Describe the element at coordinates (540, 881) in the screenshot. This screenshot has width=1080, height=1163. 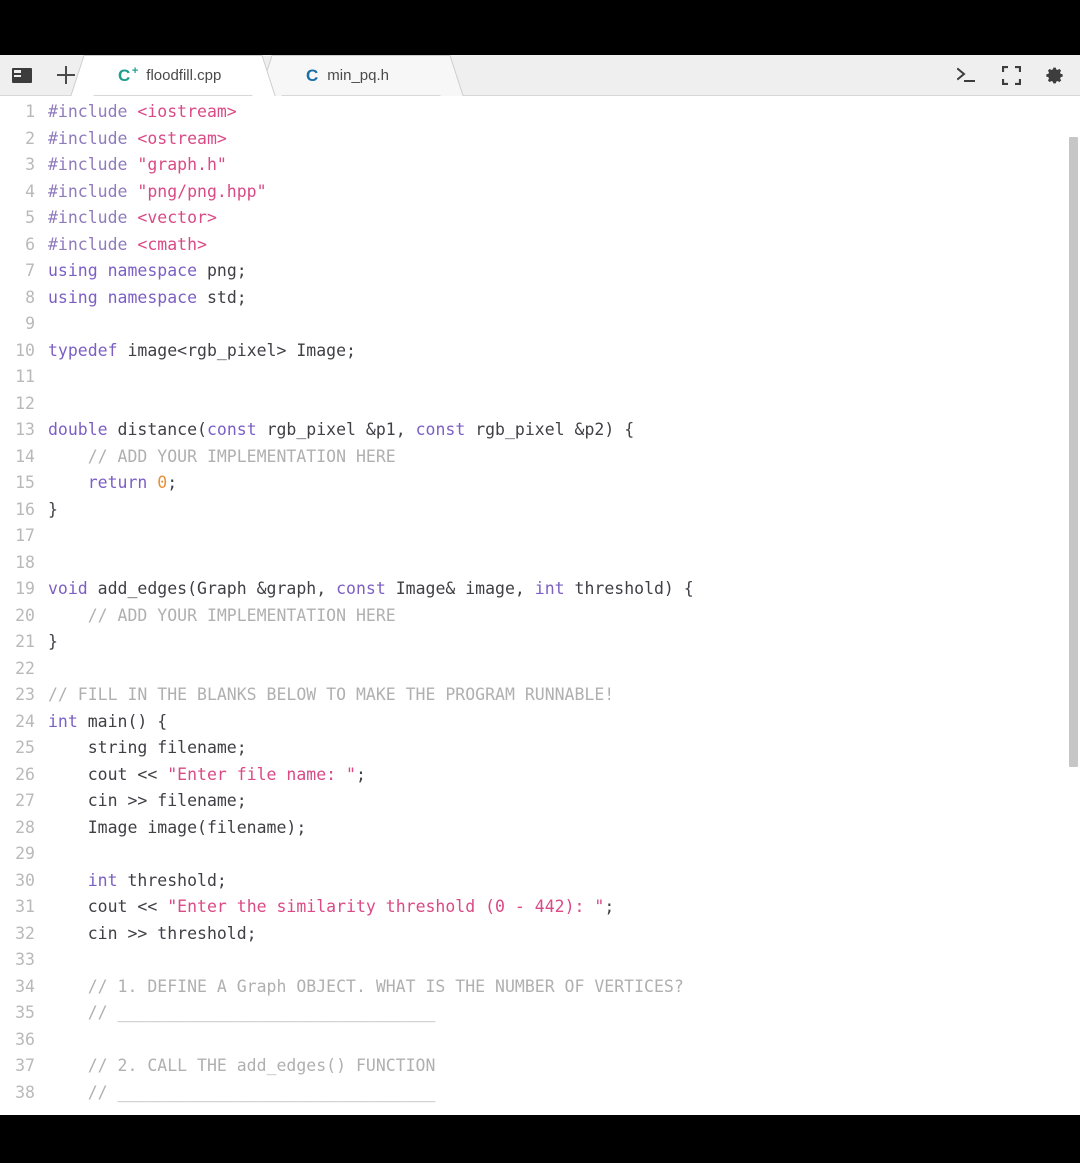
I see `code-line: 30 int threshold;` at that location.